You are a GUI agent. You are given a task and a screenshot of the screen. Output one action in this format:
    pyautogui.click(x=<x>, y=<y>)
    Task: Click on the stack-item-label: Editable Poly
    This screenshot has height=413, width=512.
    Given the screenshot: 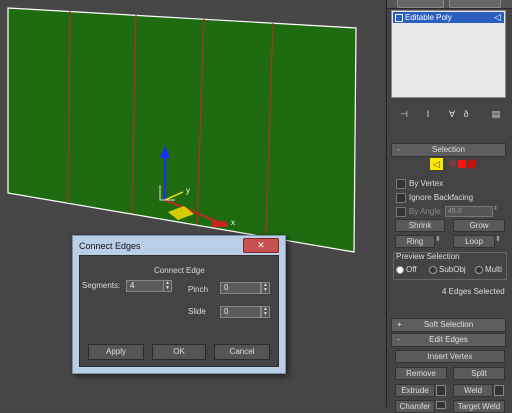 What is the action you would take?
    pyautogui.click(x=428, y=17)
    